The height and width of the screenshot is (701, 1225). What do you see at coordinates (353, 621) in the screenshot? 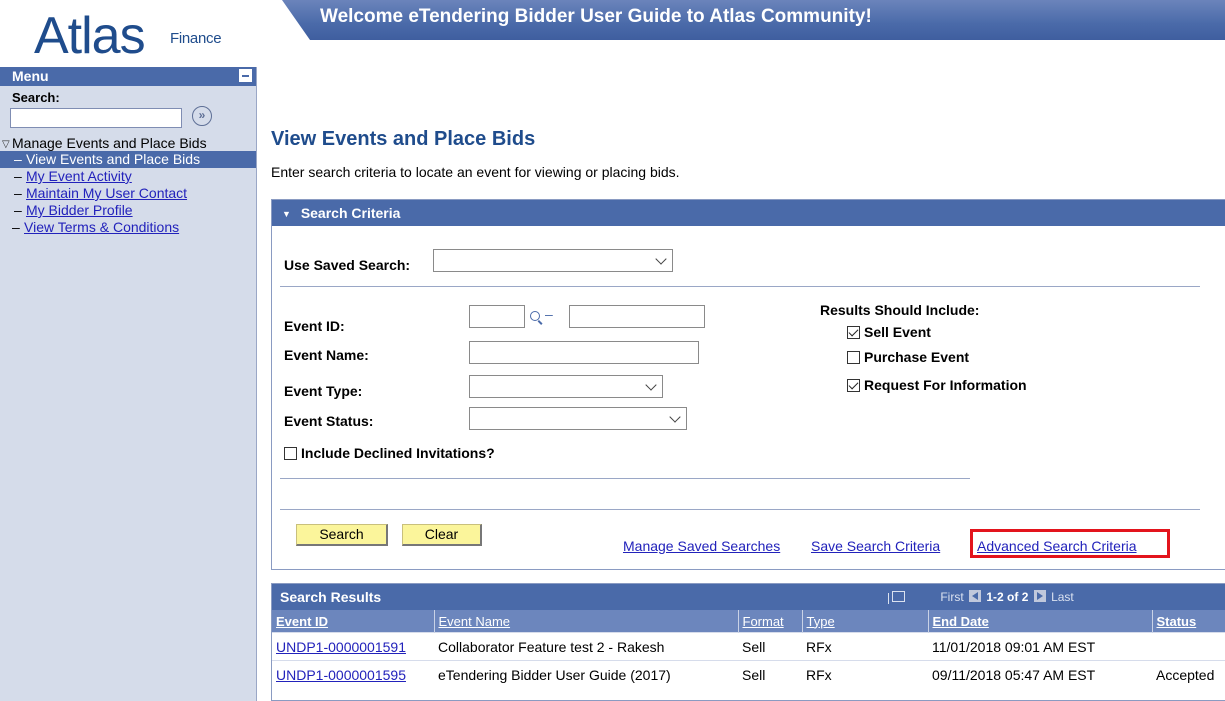
I see `column-header-event-id: Event ID` at bounding box center [353, 621].